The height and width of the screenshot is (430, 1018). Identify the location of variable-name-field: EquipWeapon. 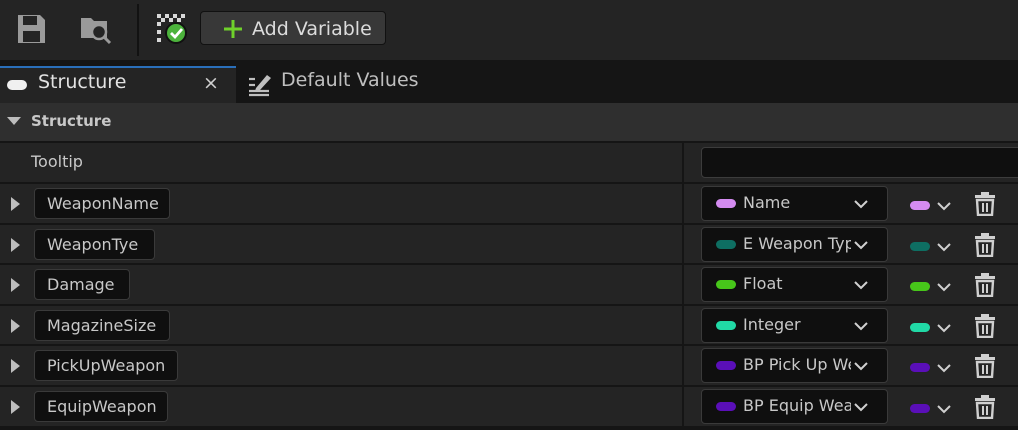
(101, 406).